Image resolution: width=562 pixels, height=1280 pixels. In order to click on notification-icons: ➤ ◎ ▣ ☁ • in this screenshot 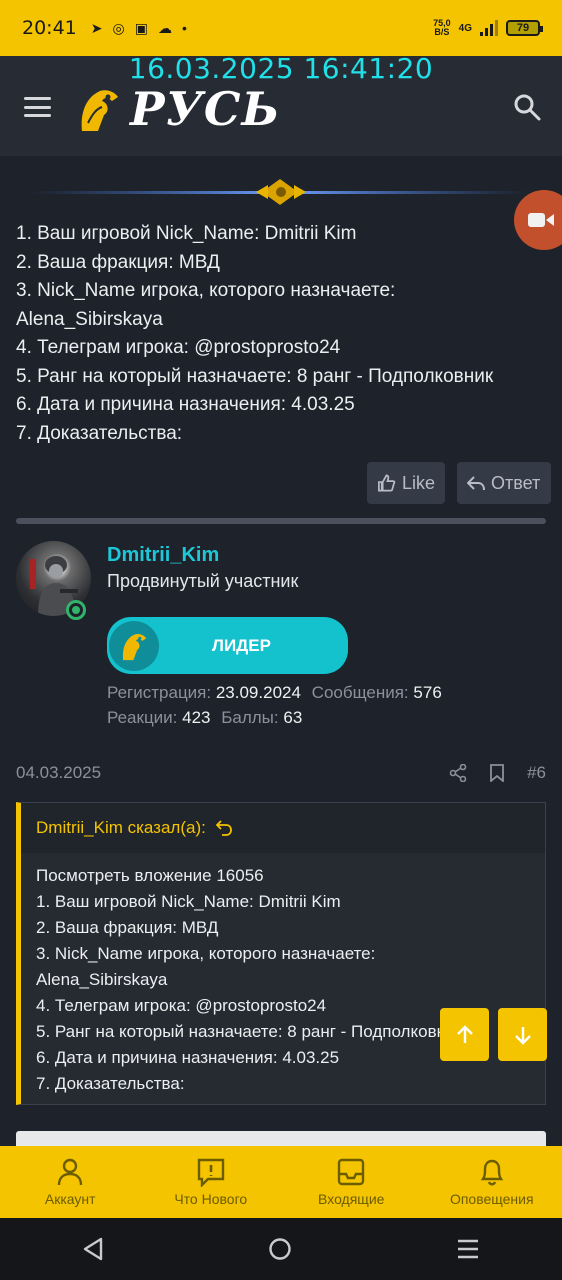, I will do `click(139, 28)`.